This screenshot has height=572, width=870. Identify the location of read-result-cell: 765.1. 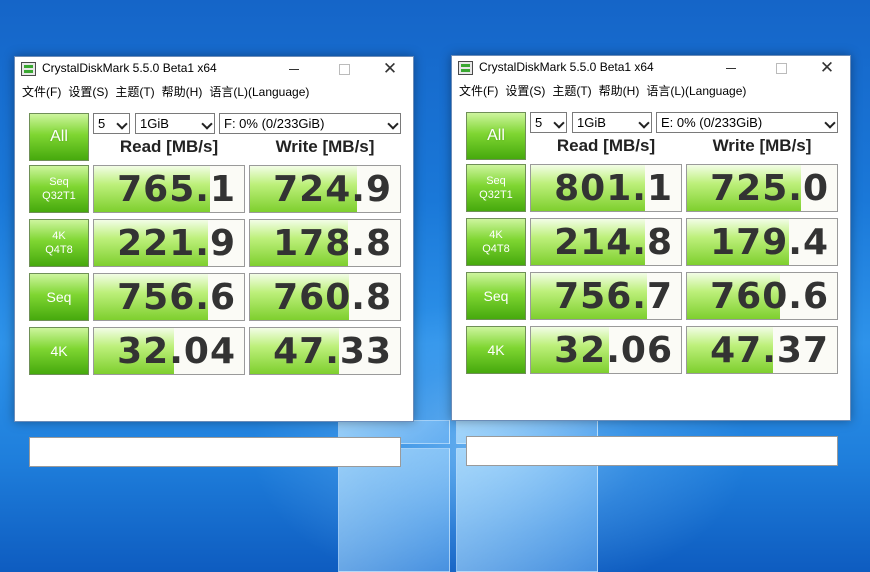
(169, 189).